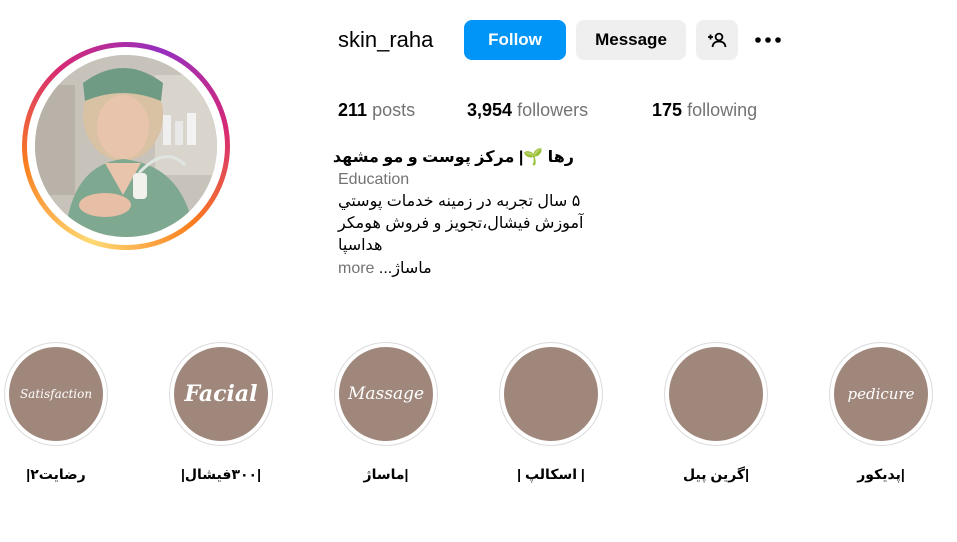 The height and width of the screenshot is (542, 957). I want to click on following-label: following, so click(722, 110).